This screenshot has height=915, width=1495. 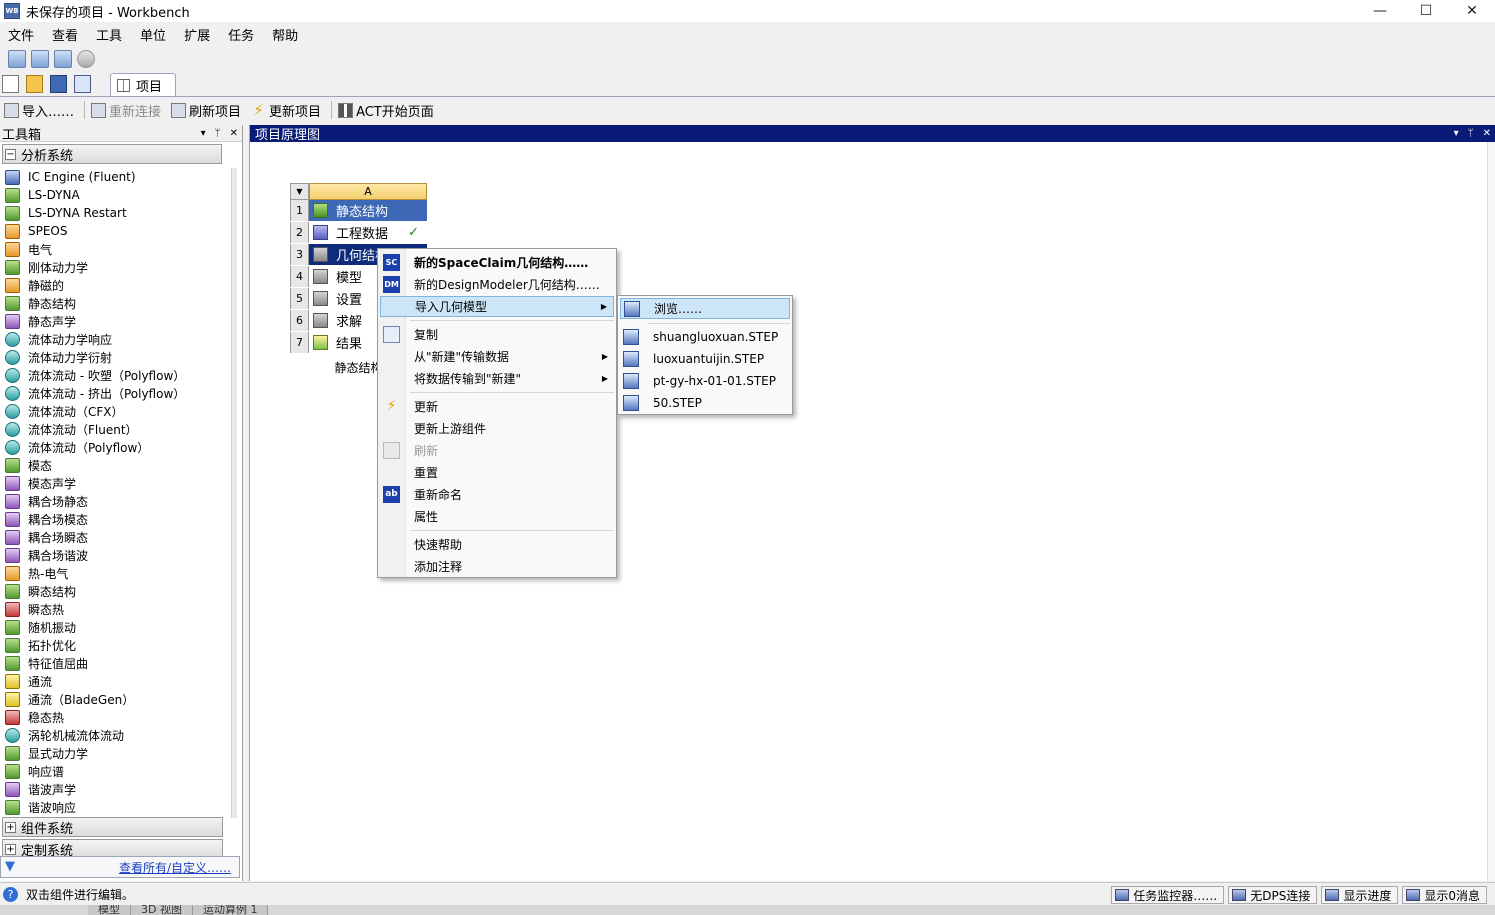 What do you see at coordinates (116, 573) in the screenshot?
I see `toolbox-item: 热-电气` at bounding box center [116, 573].